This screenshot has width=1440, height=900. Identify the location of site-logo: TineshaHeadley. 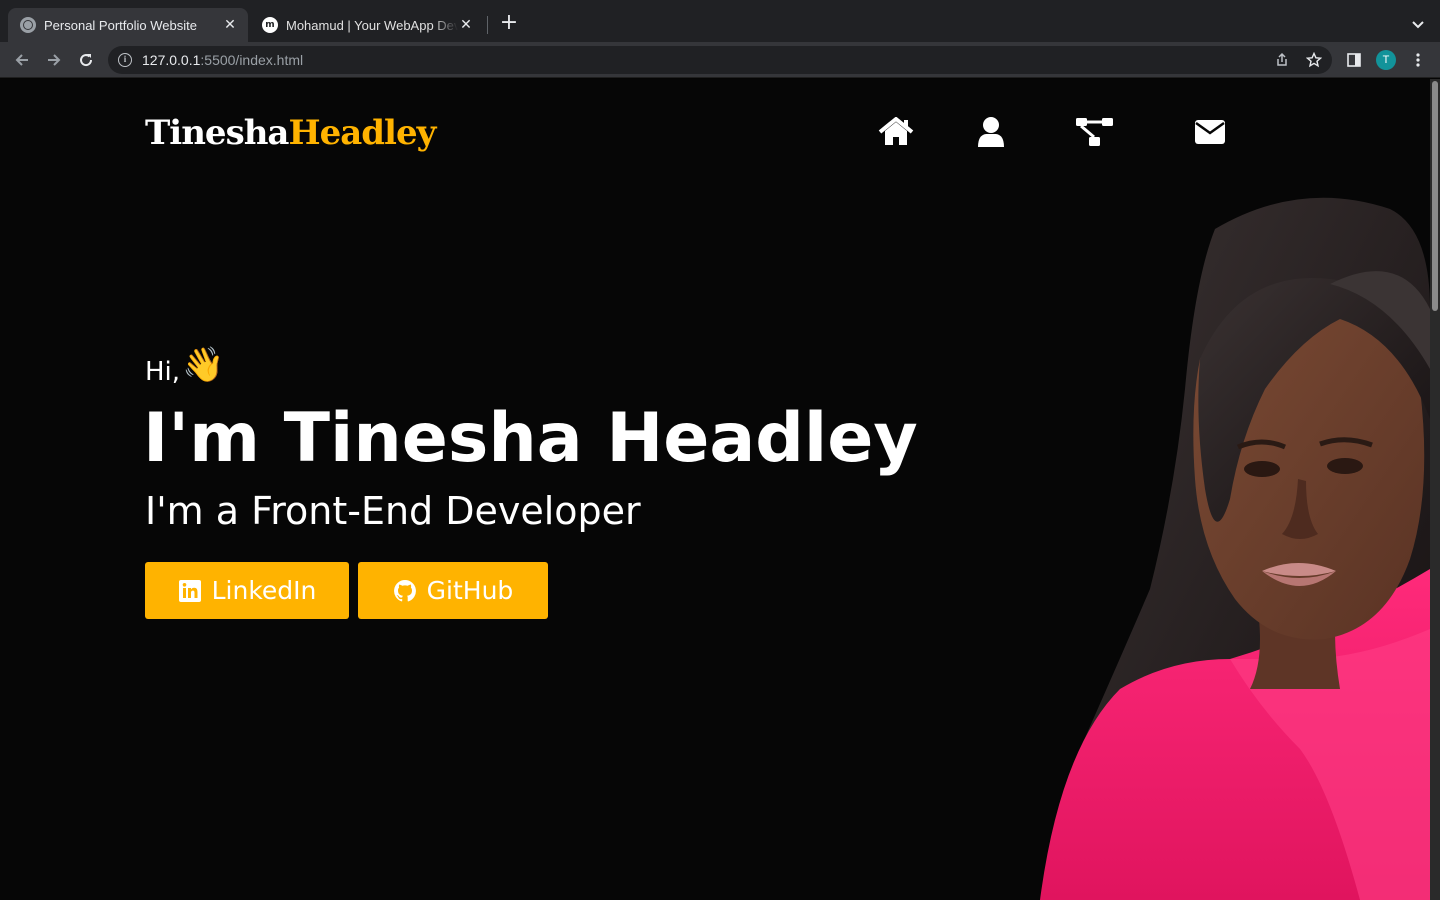
(290, 133).